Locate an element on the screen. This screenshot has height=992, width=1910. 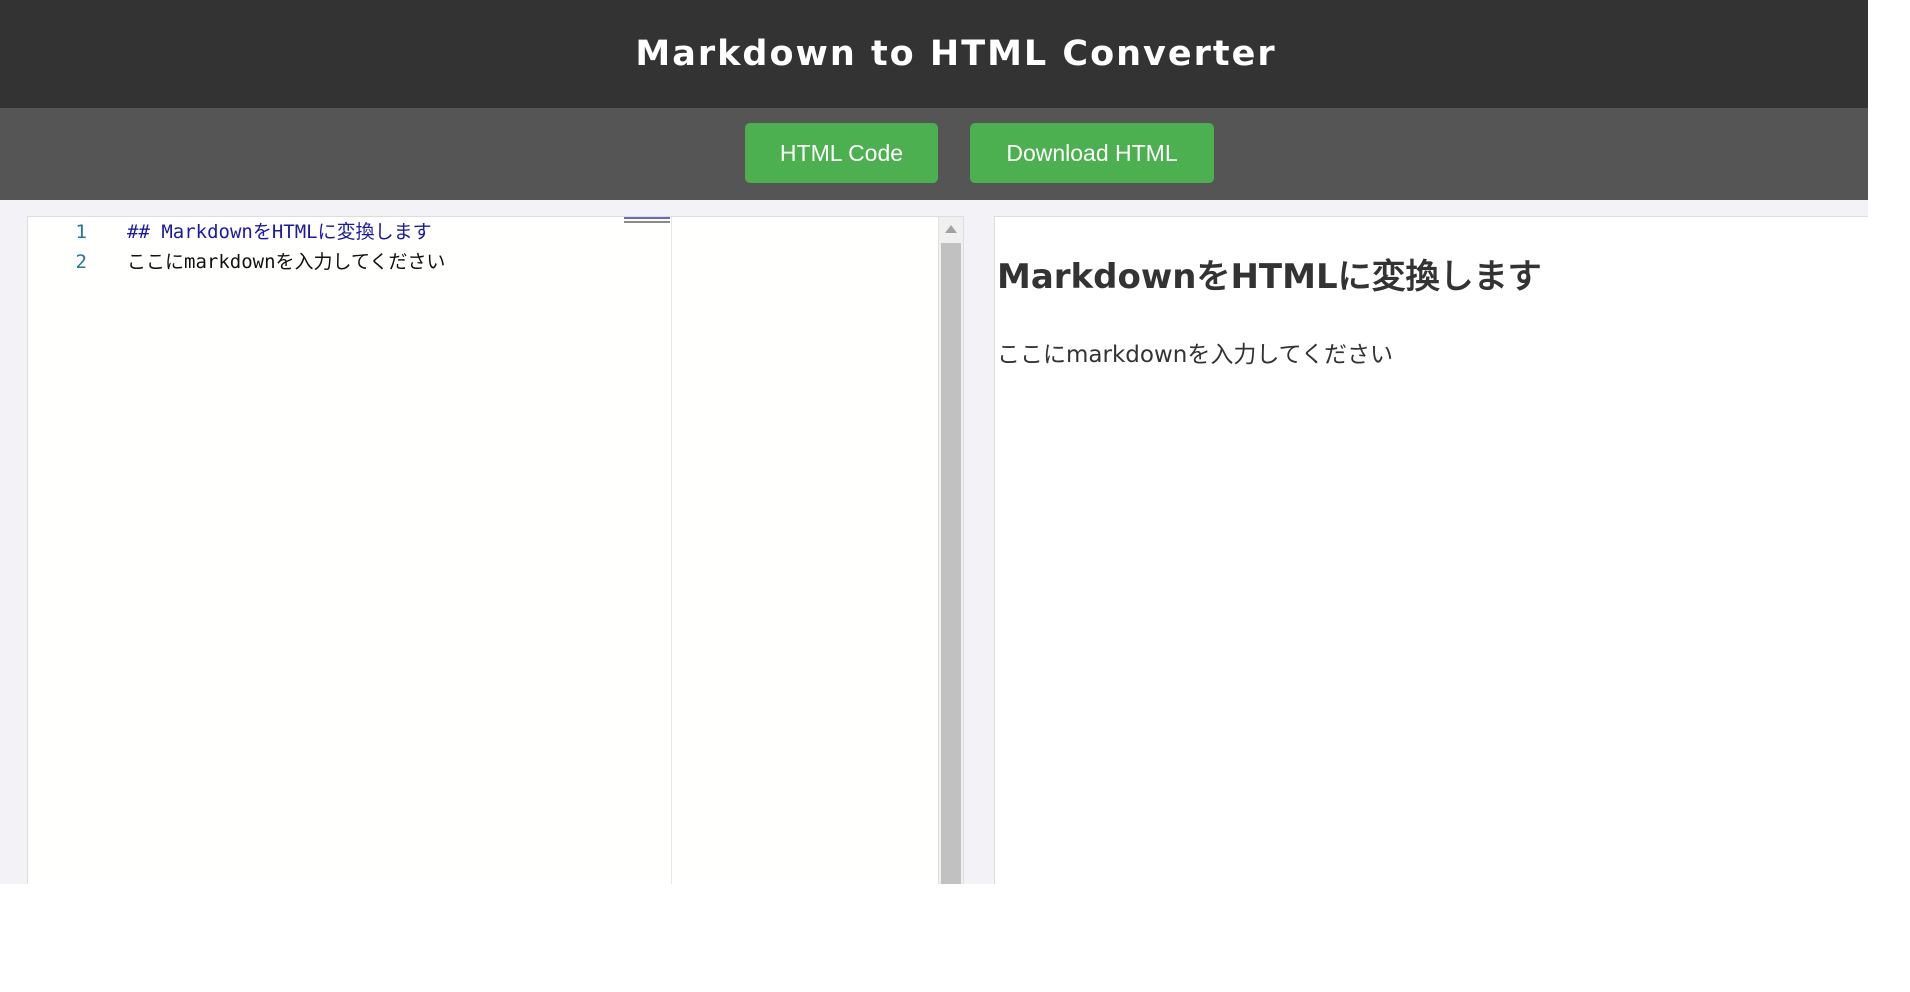
editor-line: 2 ここにmarkdownを入力してください is located at coordinates (350, 262).